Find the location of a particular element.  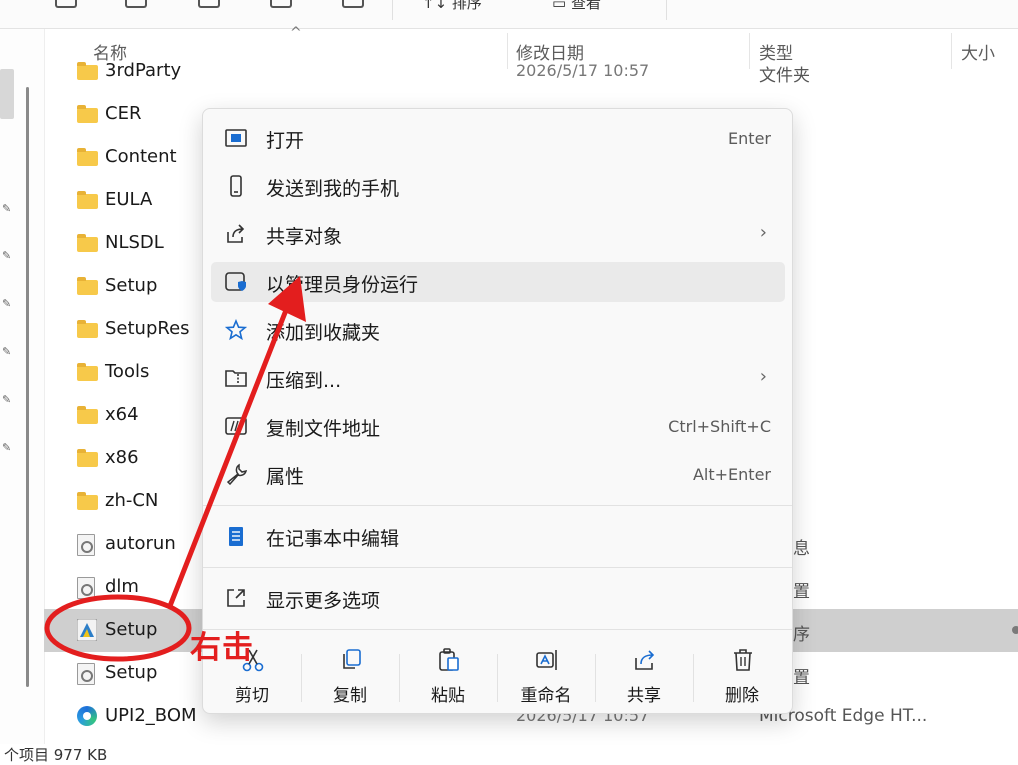

notepad-icon is located at coordinates (236, 536).